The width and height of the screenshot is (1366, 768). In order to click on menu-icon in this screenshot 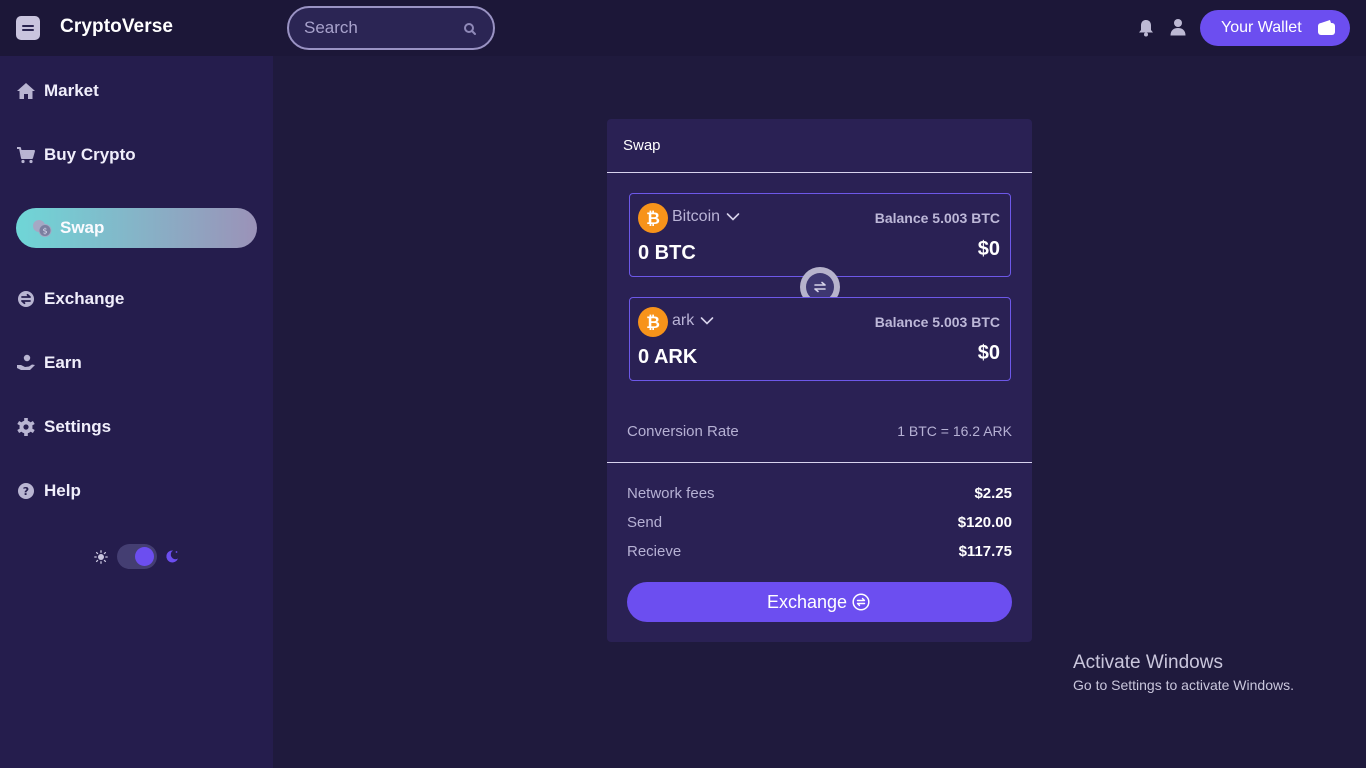, I will do `click(28, 28)`.